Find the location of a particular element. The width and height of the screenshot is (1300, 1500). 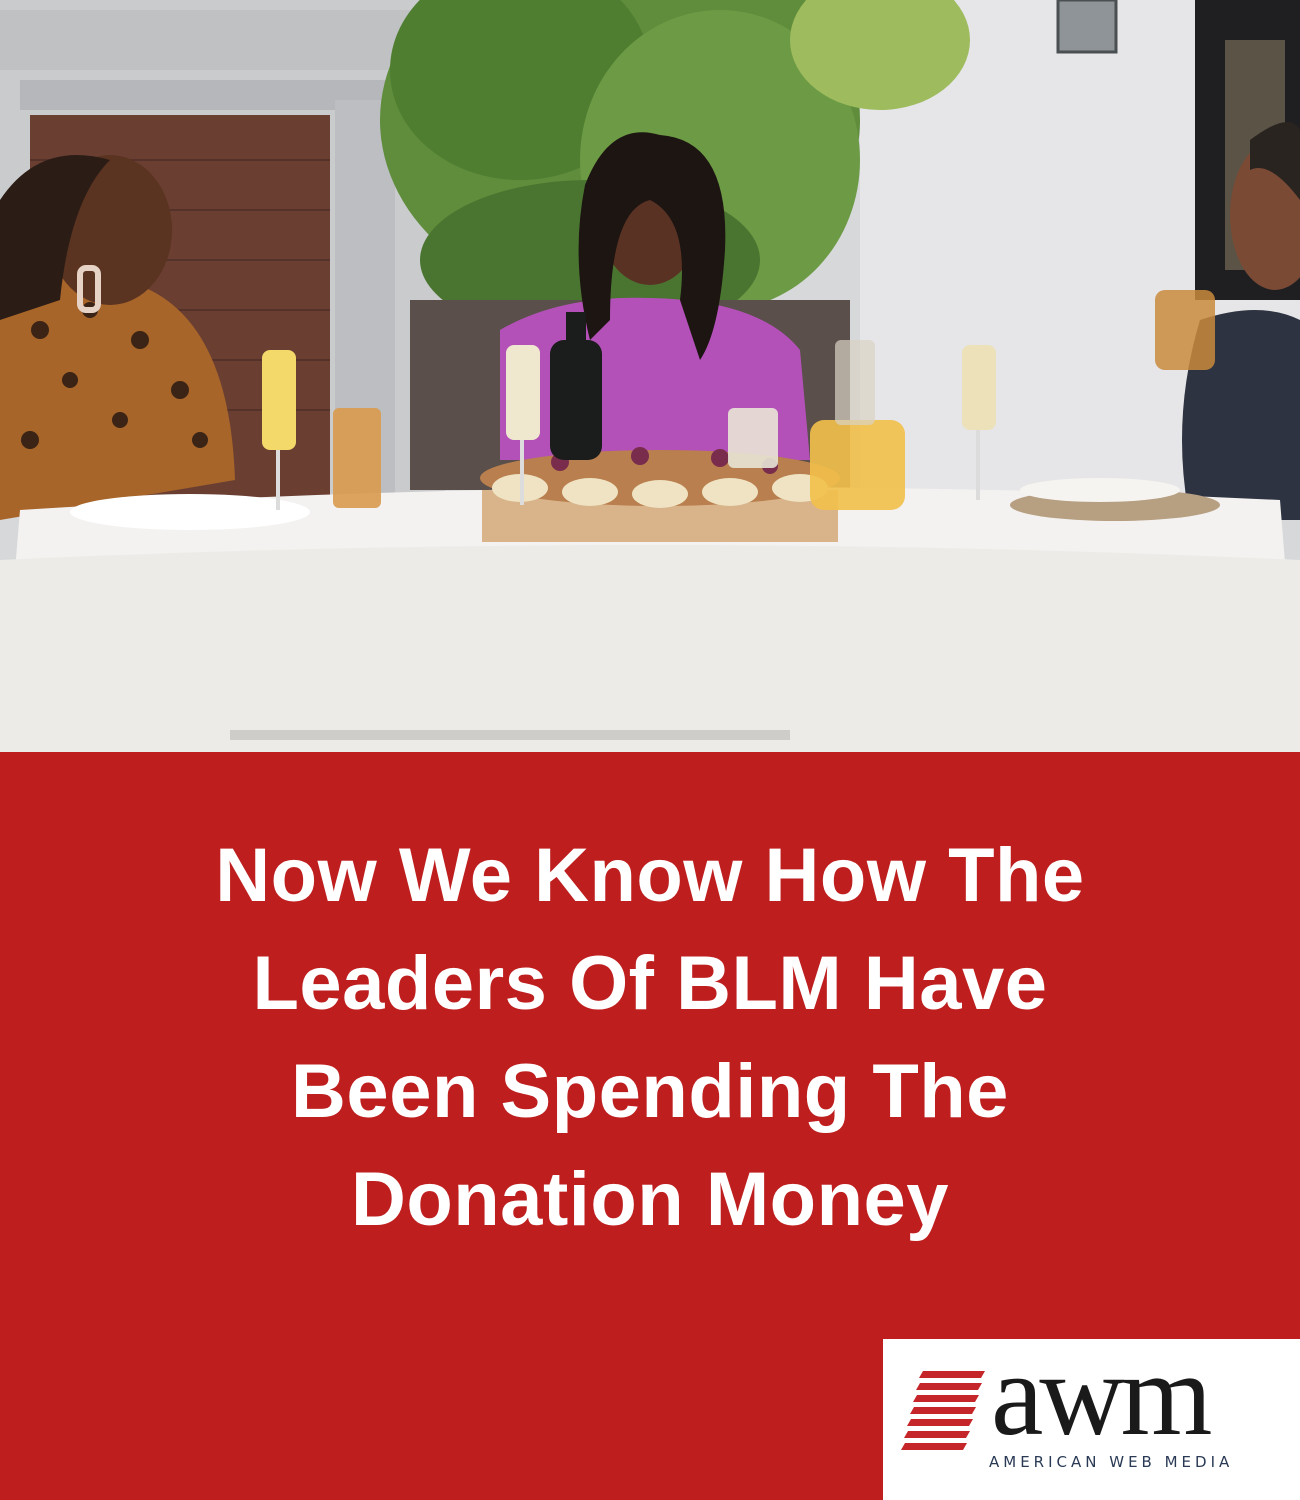

logo-tagline: AMERICAN WEB MEDIA is located at coordinates (1111, 1462).